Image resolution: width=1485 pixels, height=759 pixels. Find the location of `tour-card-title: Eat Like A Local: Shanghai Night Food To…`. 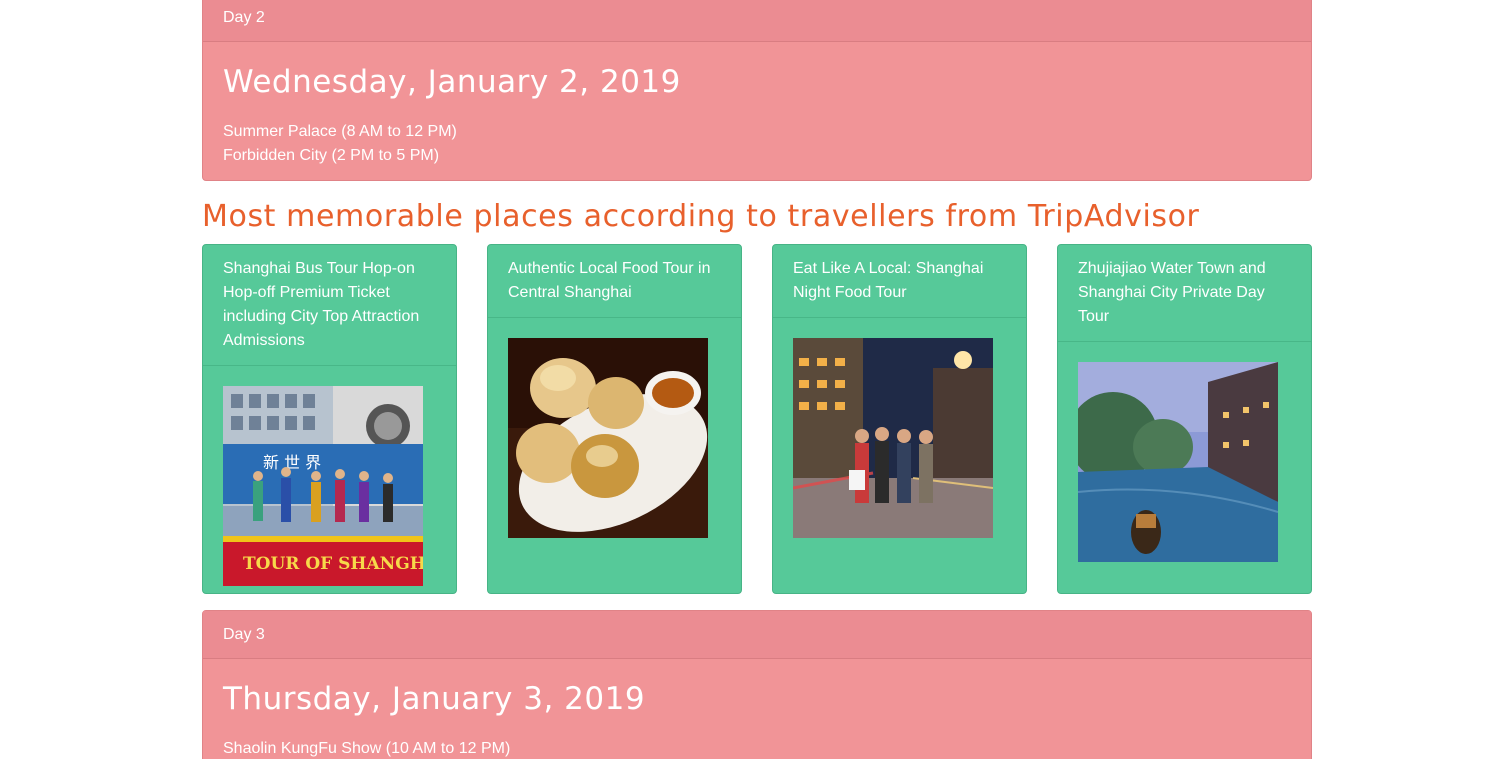

tour-card-title: Eat Like A Local: Shanghai Night Food To… is located at coordinates (899, 281).